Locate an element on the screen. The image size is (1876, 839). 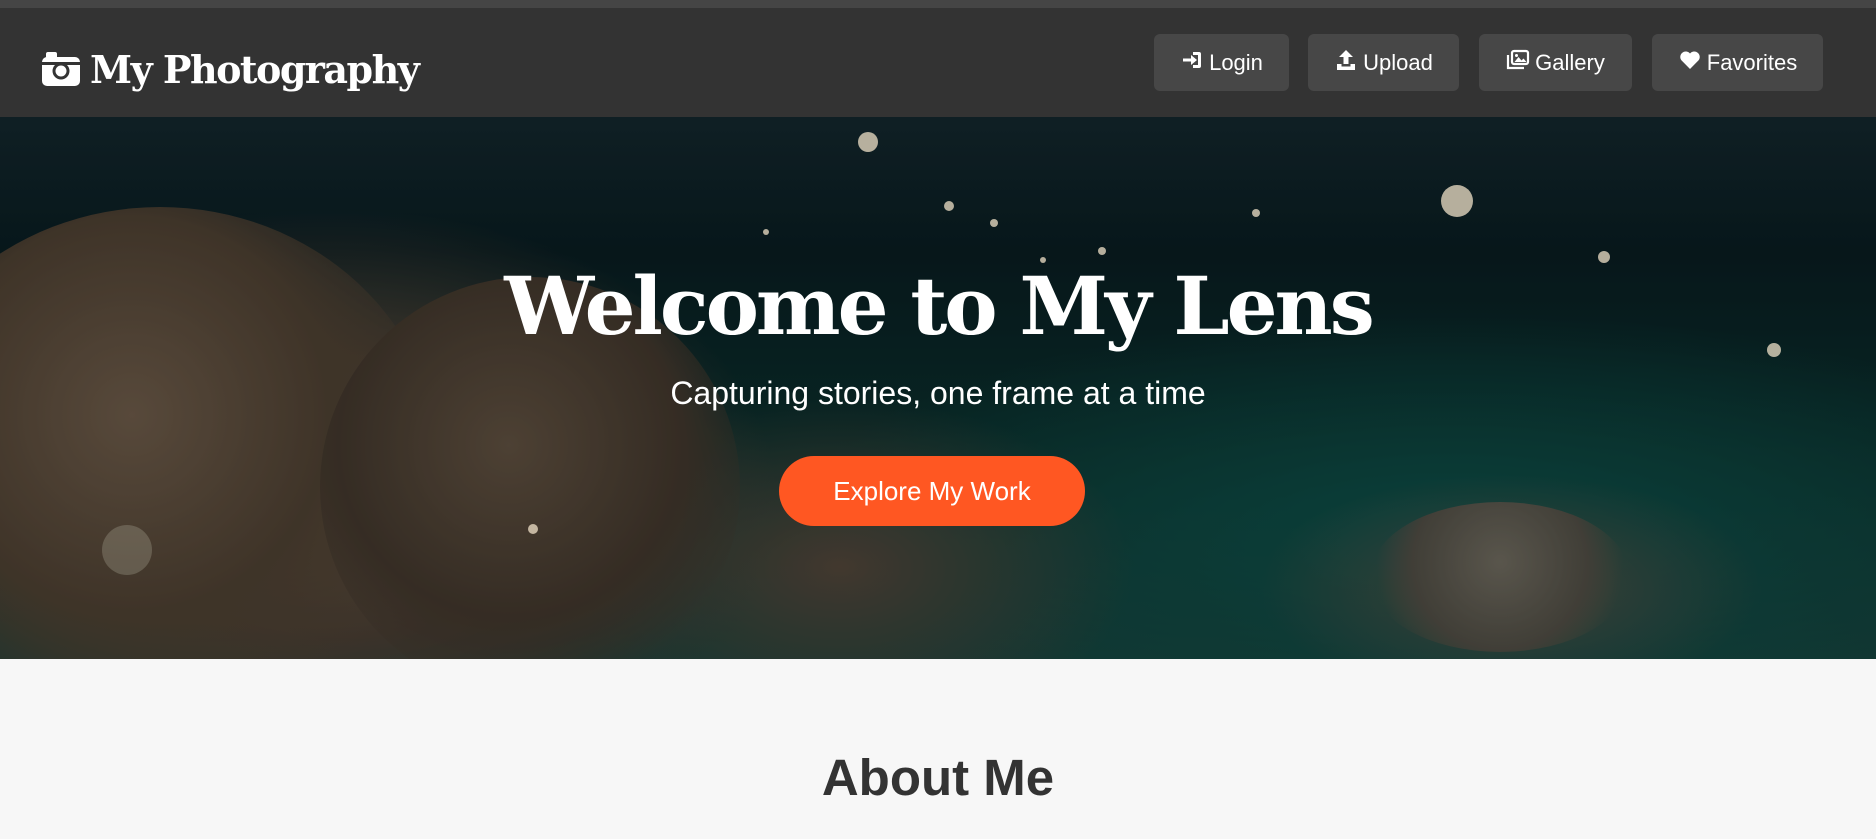
gallery-button: Gallery is located at coordinates (1555, 62).